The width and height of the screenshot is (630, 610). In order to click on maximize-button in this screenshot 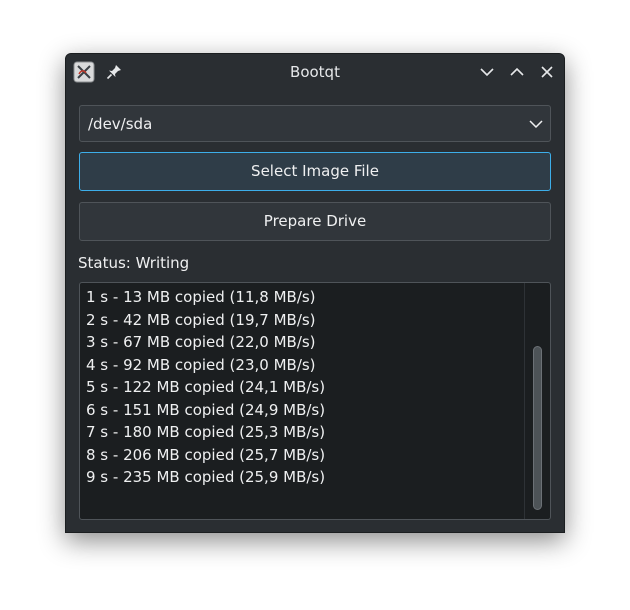, I will do `click(517, 72)`.